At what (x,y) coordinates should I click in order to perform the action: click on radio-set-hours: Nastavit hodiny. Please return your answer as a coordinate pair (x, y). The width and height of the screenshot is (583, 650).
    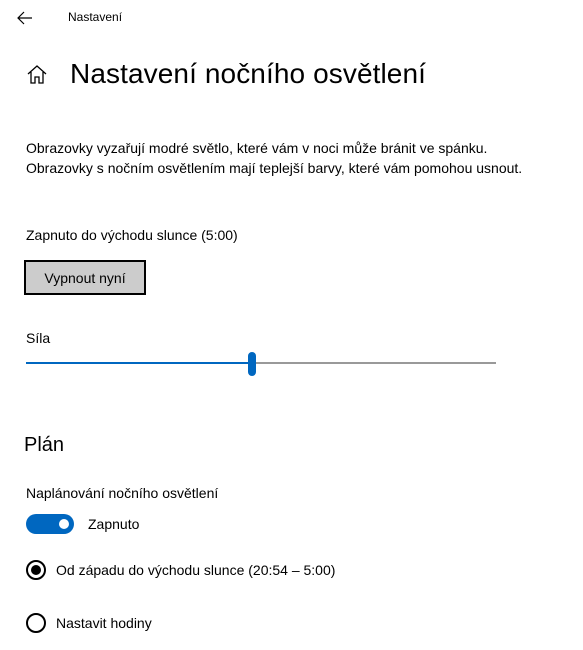
    Looking at the image, I should click on (89, 623).